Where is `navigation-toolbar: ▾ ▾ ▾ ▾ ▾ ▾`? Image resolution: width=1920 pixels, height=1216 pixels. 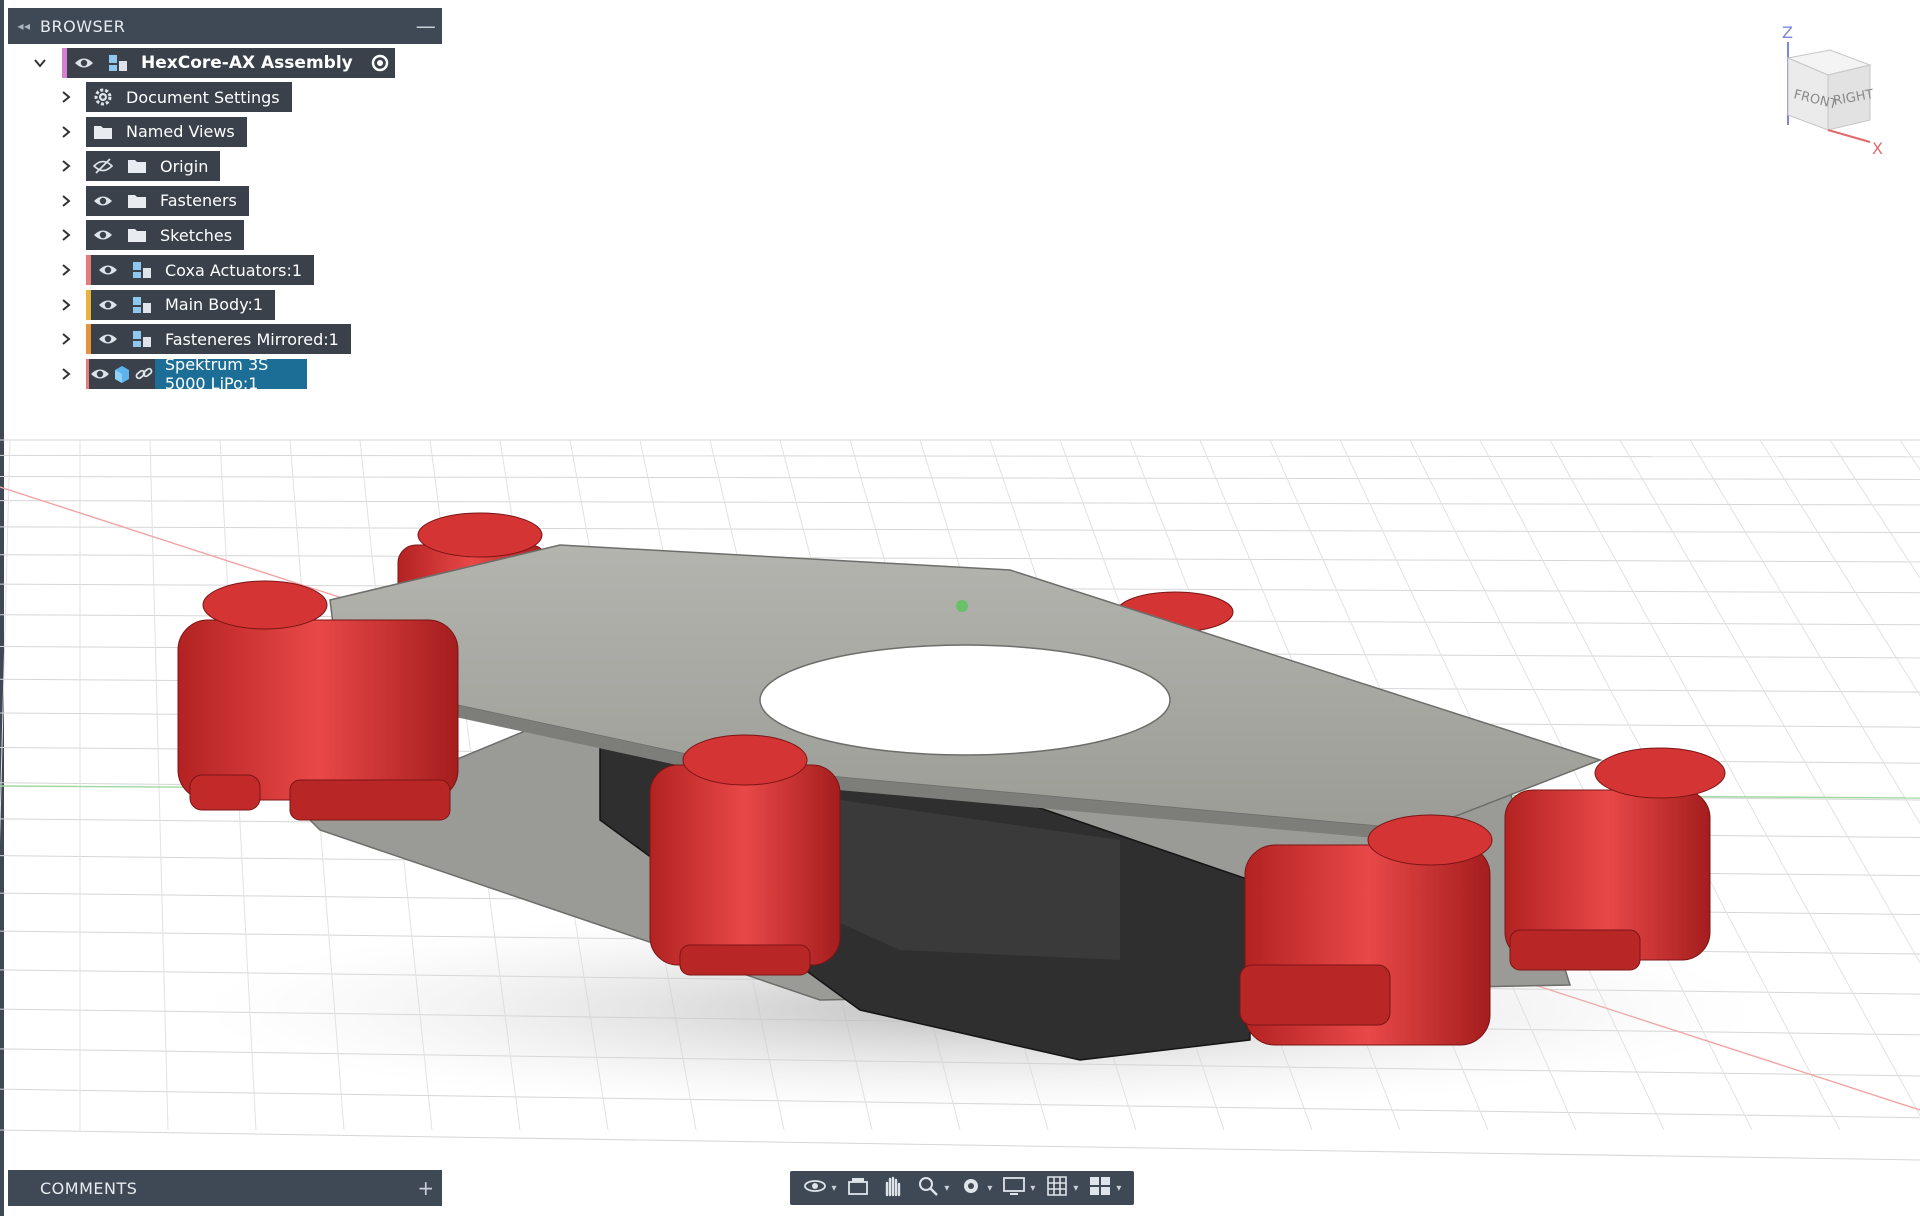
navigation-toolbar: ▾ ▾ ▾ ▾ ▾ ▾ is located at coordinates (962, 1188).